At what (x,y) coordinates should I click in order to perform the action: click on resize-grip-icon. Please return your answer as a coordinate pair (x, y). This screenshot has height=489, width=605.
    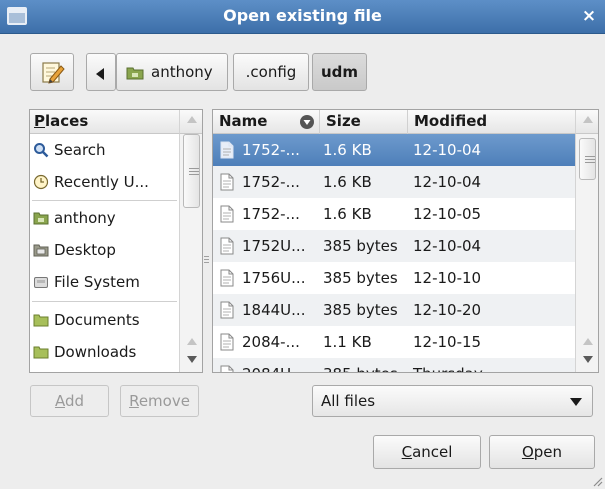
    Looking at the image, I should click on (597, 481).